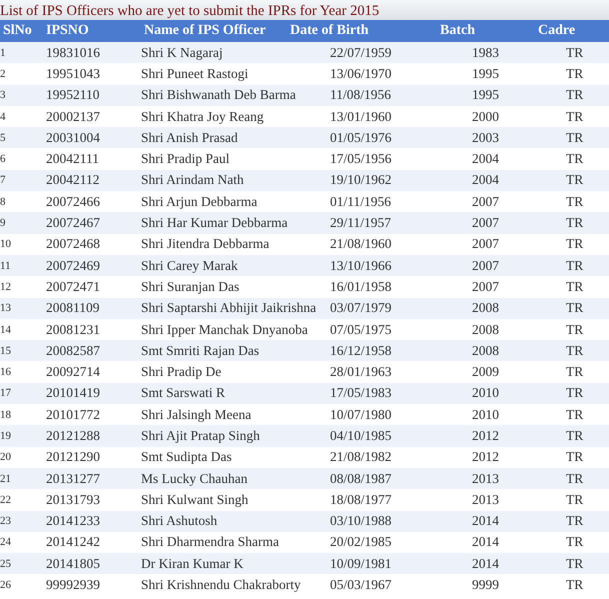  What do you see at coordinates (73, 585) in the screenshot?
I see `table-cell: 99992939` at bounding box center [73, 585].